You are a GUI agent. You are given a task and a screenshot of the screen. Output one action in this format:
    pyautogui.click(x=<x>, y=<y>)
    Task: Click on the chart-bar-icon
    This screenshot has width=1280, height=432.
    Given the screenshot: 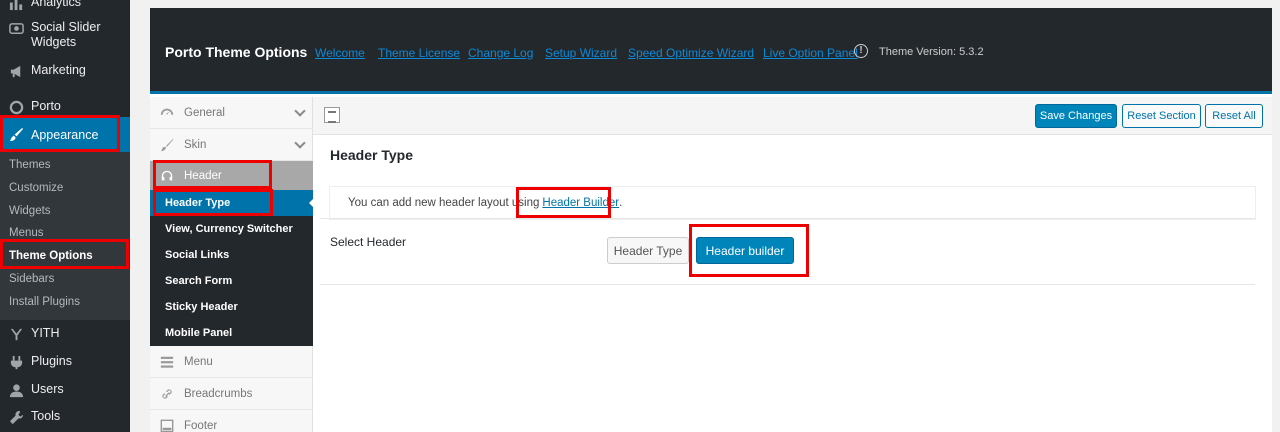 What is the action you would take?
    pyautogui.click(x=16, y=5)
    